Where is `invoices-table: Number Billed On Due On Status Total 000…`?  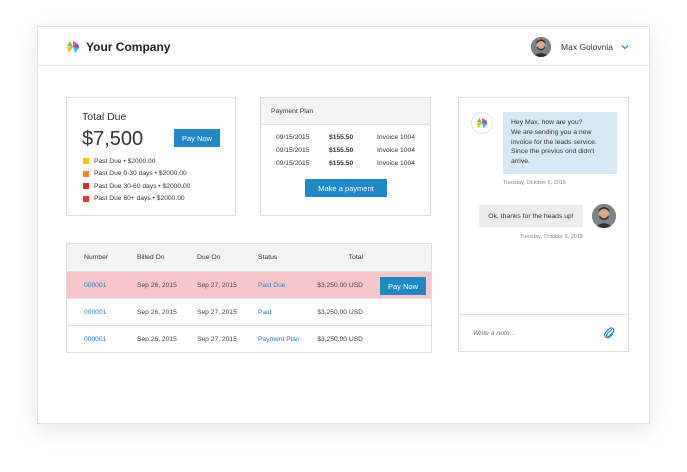 invoices-table: Number Billed On Due On Status Total 000… is located at coordinates (249, 298).